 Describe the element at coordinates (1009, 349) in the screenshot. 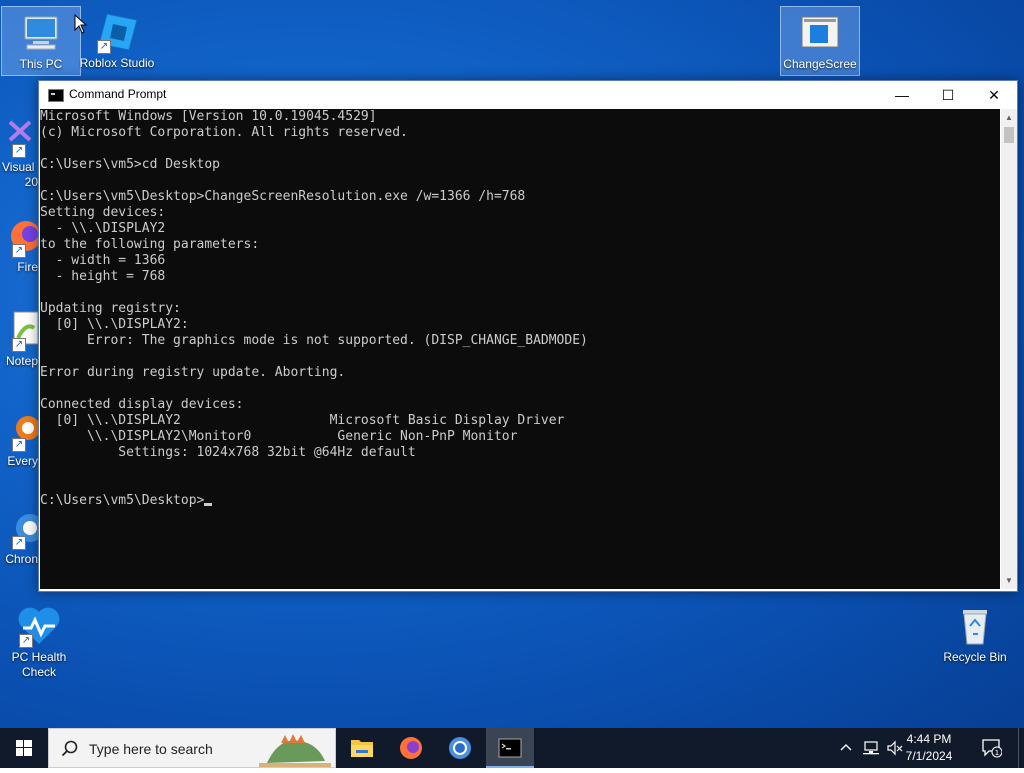

I see `vertical-scrollbar: ▲ ▼` at that location.